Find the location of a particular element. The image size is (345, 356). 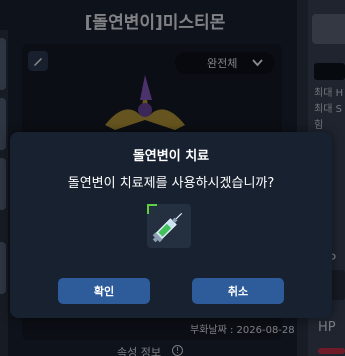

item-slot is located at coordinates (169, 226).